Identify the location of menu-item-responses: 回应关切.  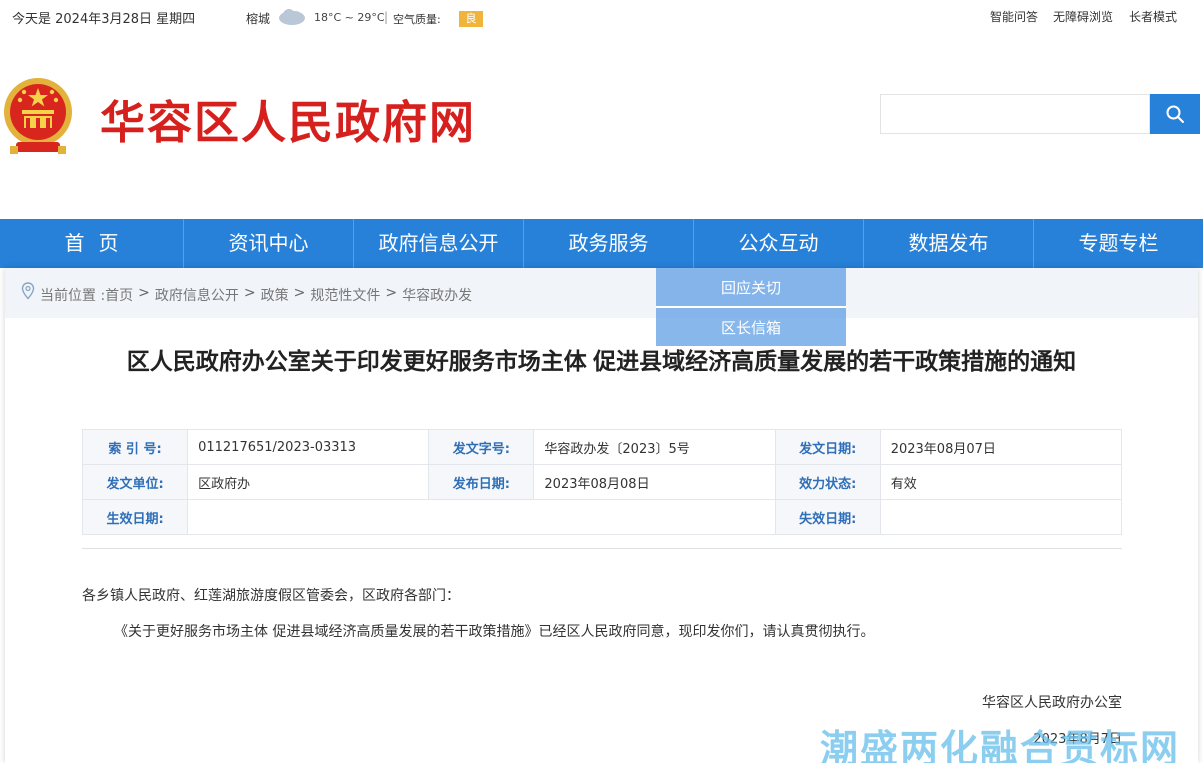
(751, 288).